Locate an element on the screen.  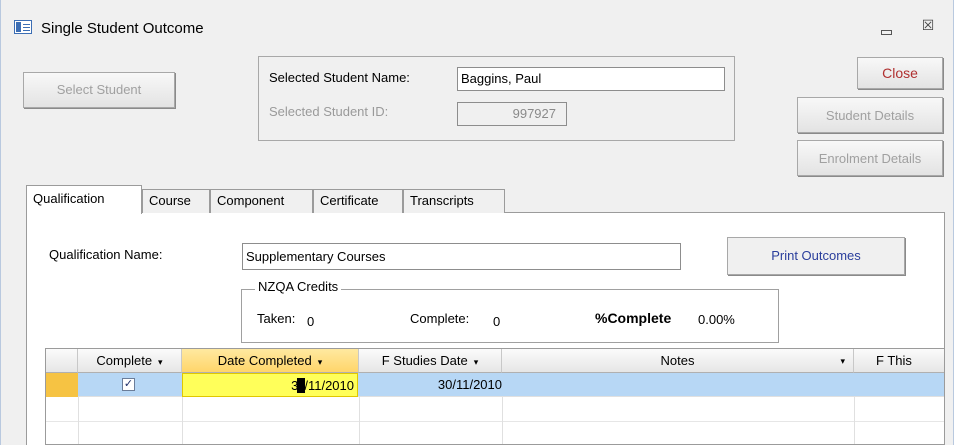
student-details-button: Student Details is located at coordinates (870, 115).